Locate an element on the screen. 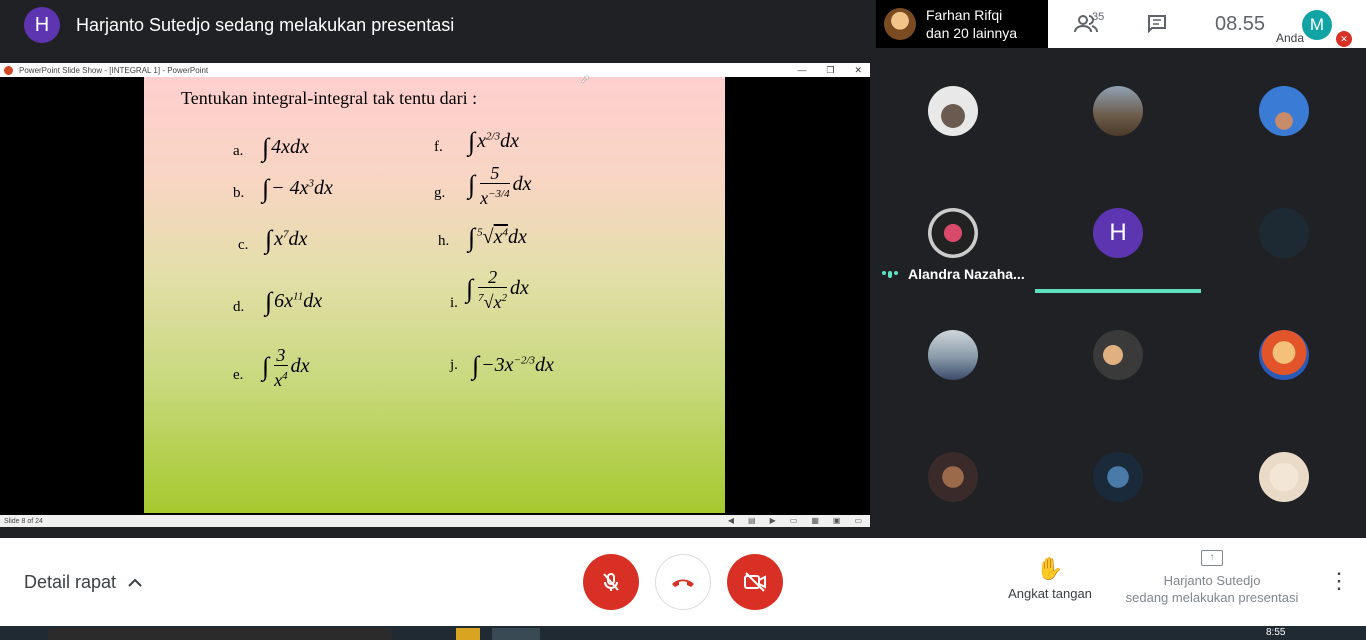 Image resolution: width=1366 pixels, height=640 pixels. grid-view-icon: ▦ is located at coordinates (815, 520).